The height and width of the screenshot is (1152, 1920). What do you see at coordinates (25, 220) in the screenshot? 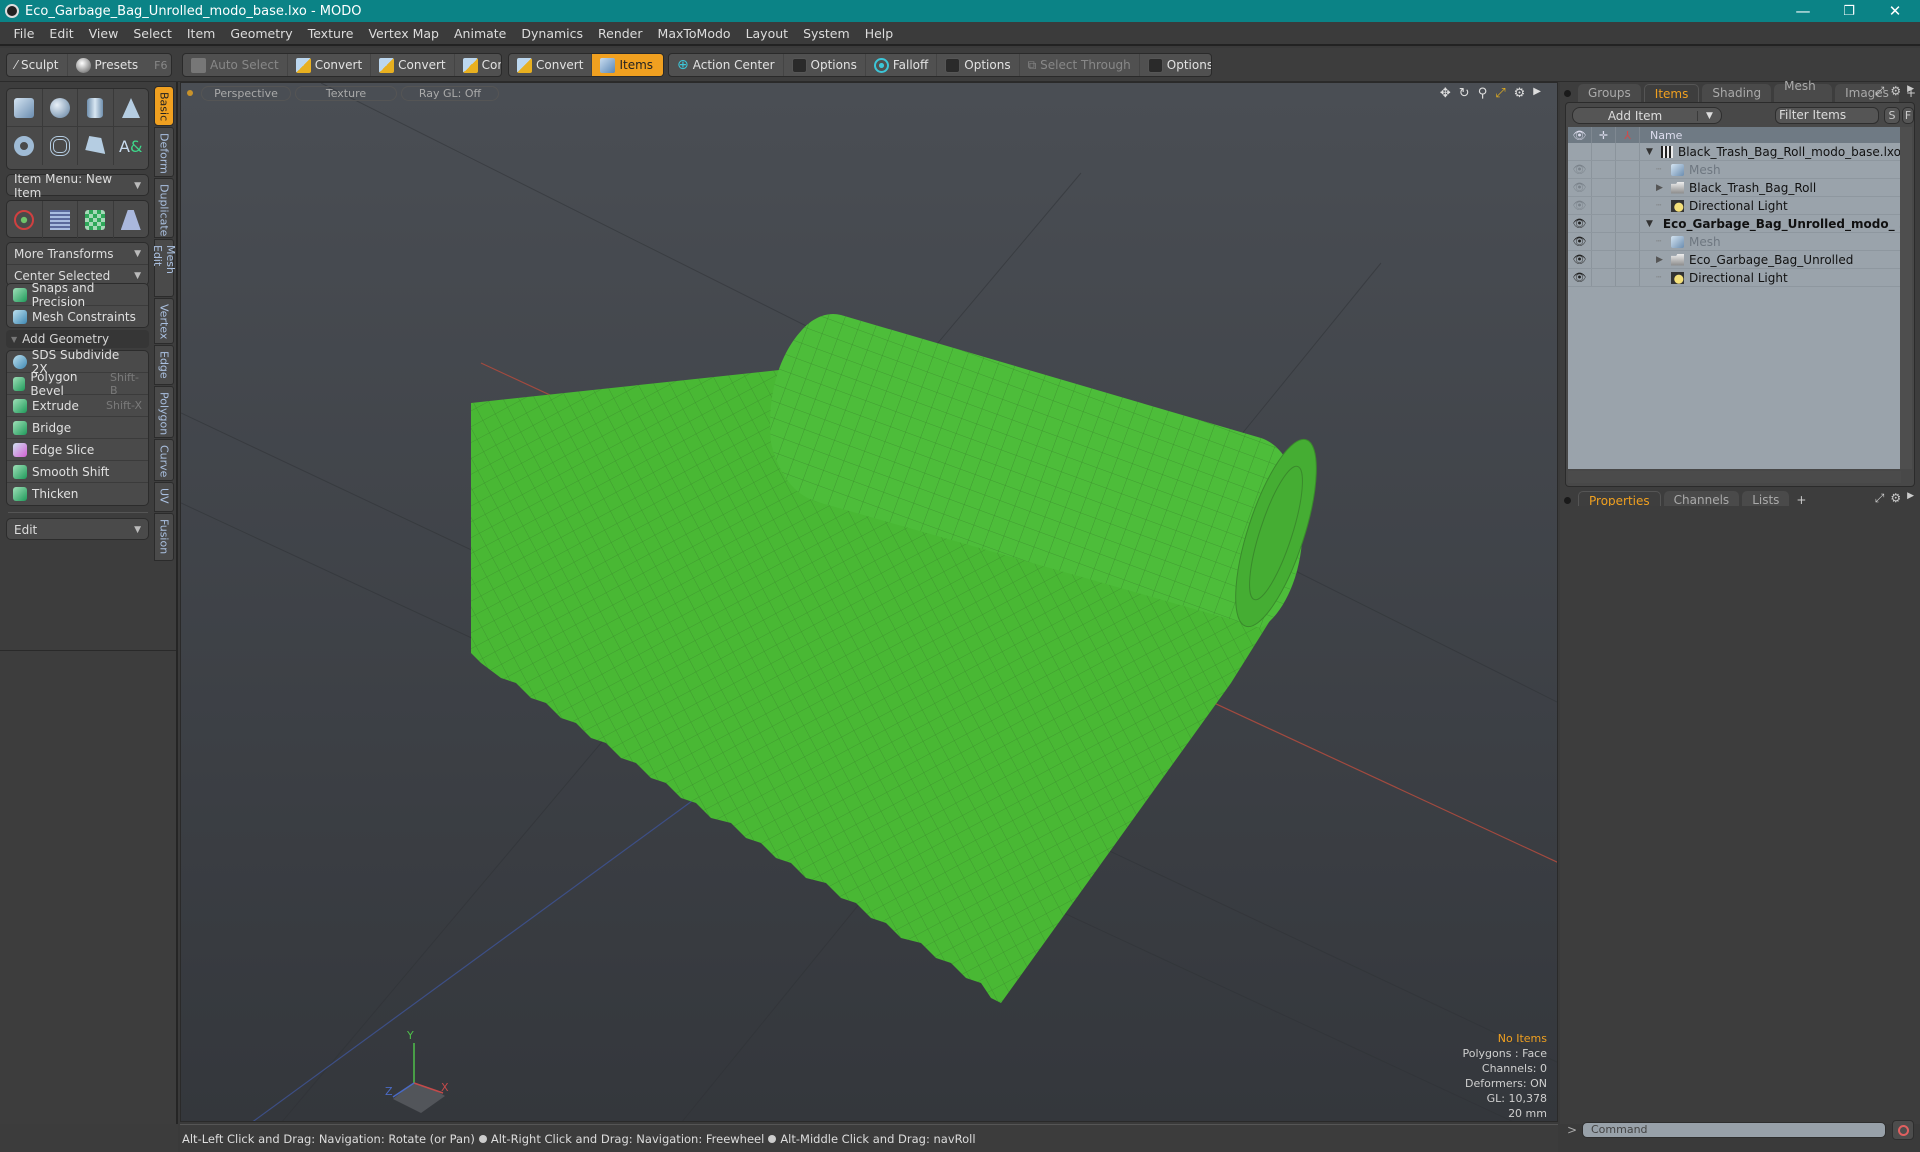
I see `transform-tool-button` at bounding box center [25, 220].